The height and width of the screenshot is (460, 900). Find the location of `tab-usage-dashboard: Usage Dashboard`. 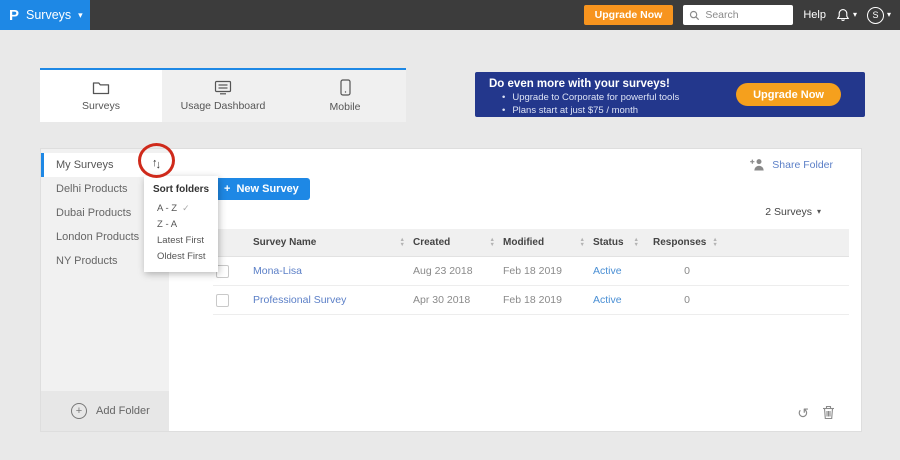

tab-usage-dashboard: Usage Dashboard is located at coordinates (223, 96).